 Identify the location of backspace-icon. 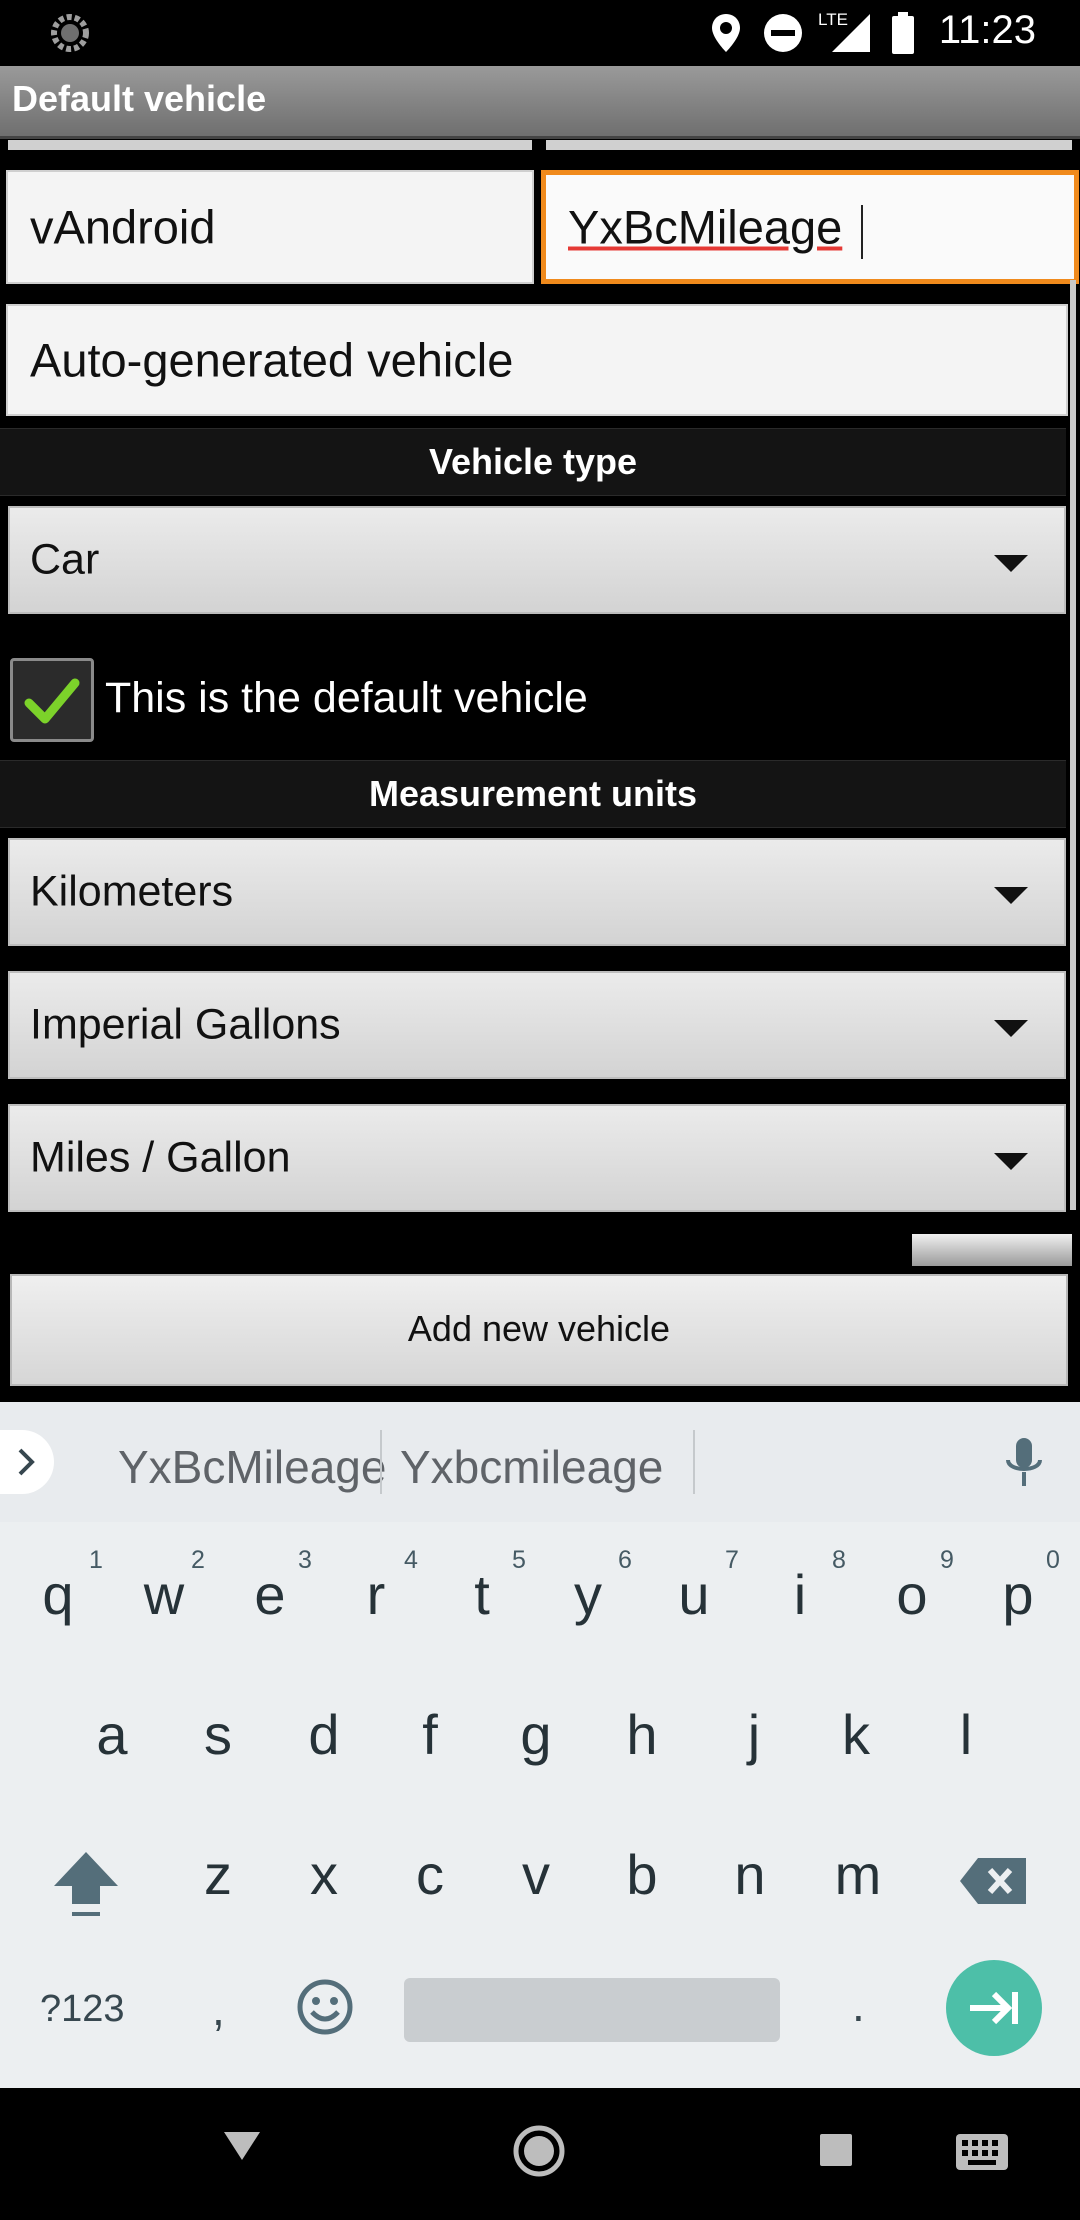
(993, 1881).